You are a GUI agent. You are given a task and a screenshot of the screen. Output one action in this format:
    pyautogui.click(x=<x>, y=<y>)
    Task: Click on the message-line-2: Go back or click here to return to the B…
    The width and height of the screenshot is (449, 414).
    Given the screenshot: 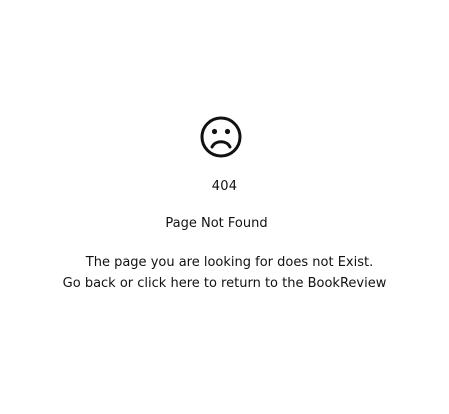 What is the action you would take?
    pyautogui.click(x=224, y=283)
    